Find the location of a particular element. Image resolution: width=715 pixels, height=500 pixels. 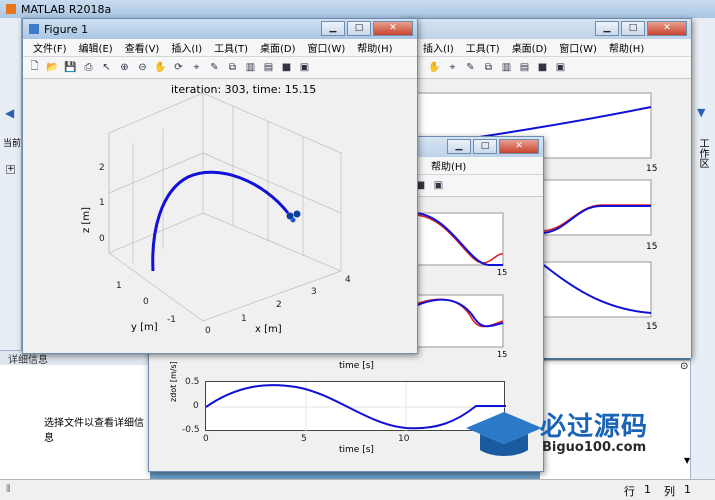

menu-view: 查看(V) is located at coordinates (142, 47).